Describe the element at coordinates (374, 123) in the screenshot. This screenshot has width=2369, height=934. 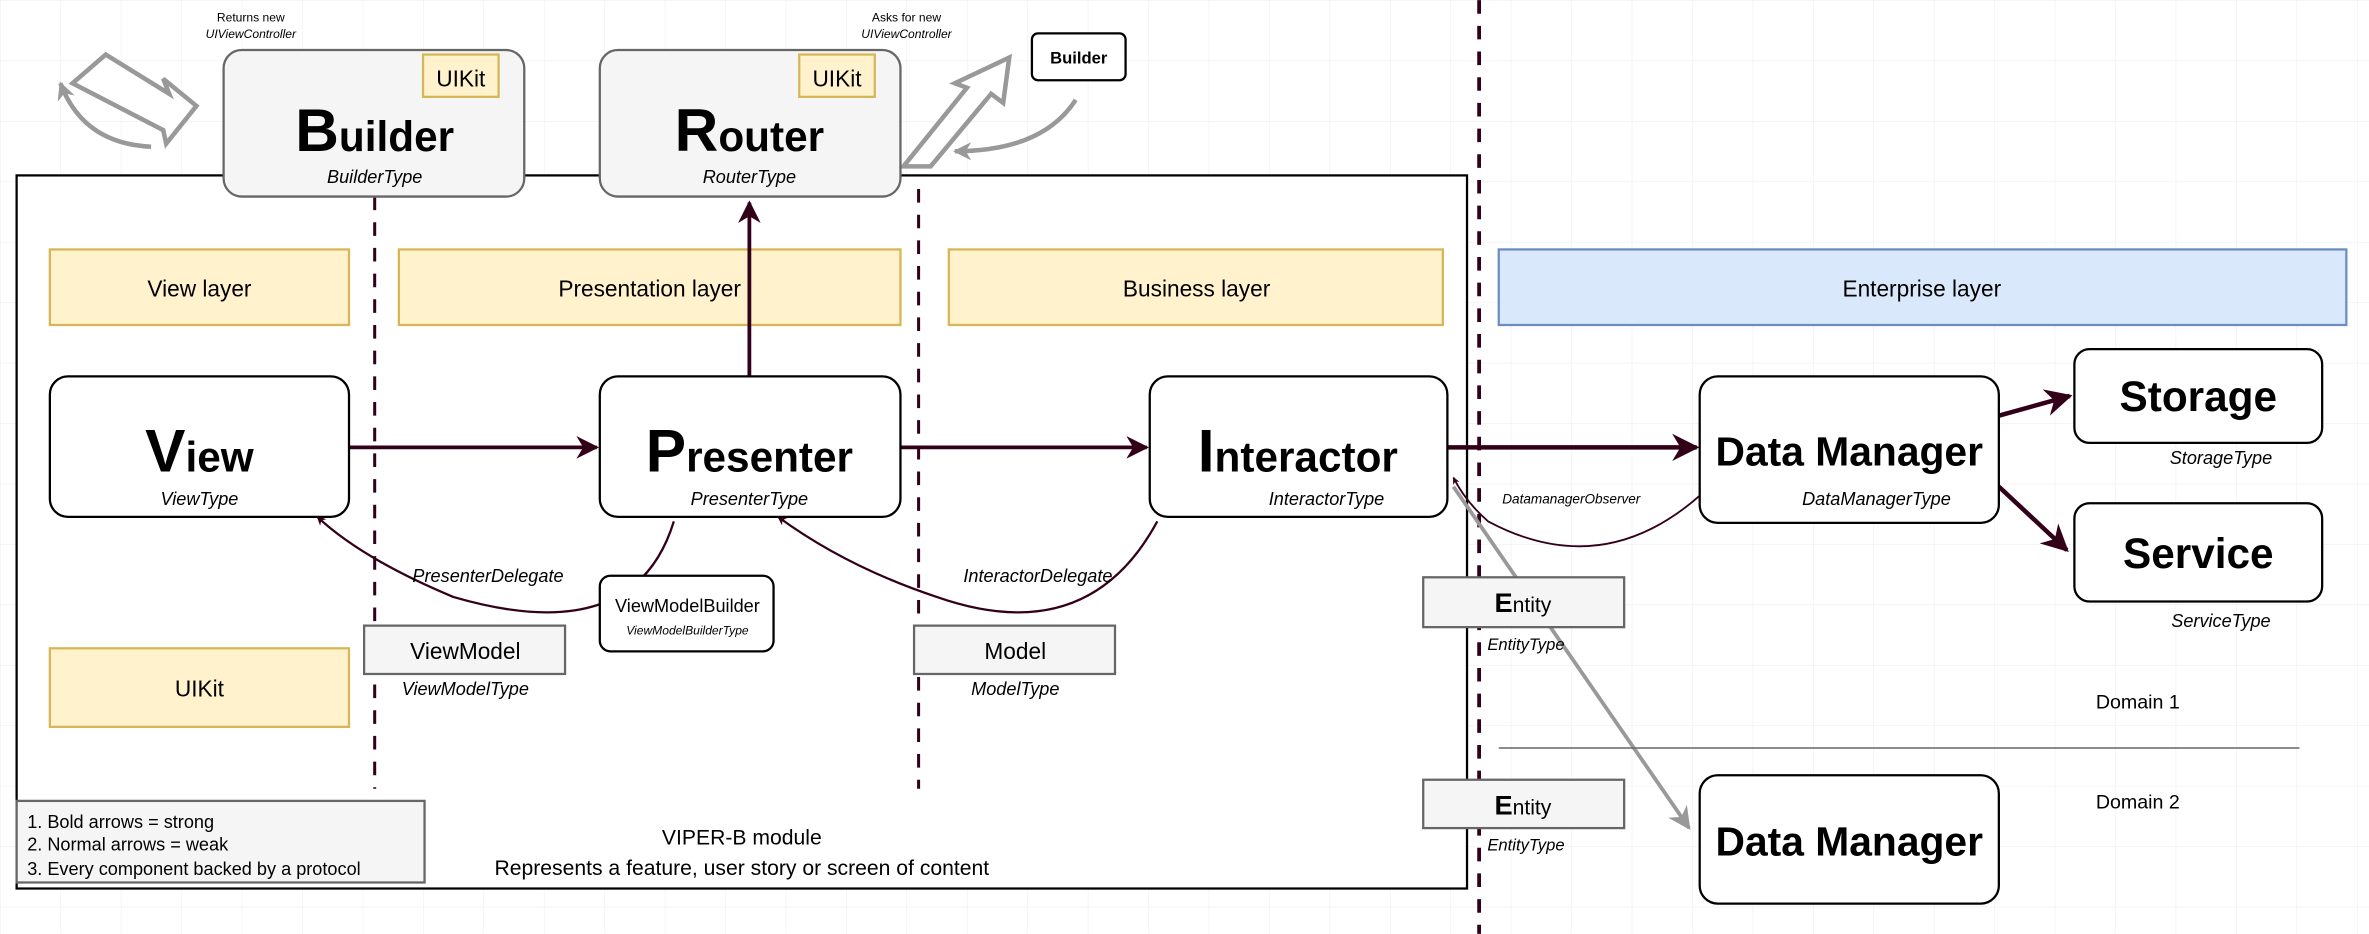
I see `builder-component: UIKit Builder BuilderType` at that location.